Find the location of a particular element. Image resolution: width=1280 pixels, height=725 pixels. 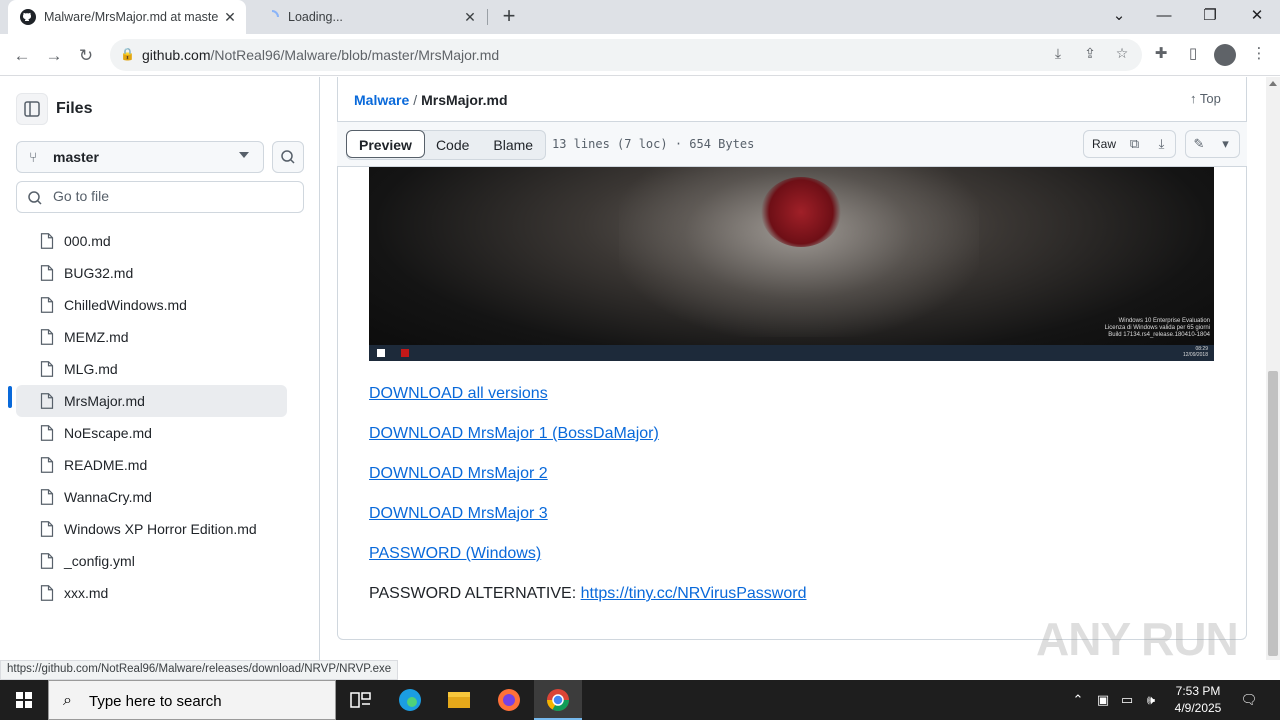

tray-chevron-icon: ⌃ is located at coordinates (1078, 700).